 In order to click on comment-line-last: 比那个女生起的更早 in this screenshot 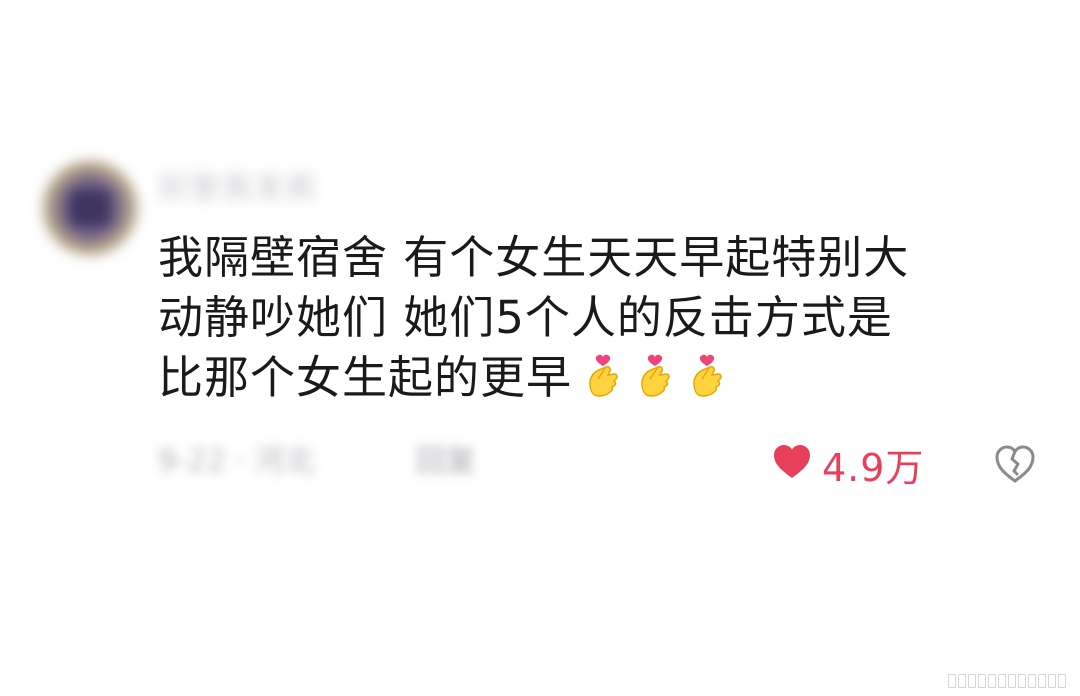, I will do `click(593, 381)`.